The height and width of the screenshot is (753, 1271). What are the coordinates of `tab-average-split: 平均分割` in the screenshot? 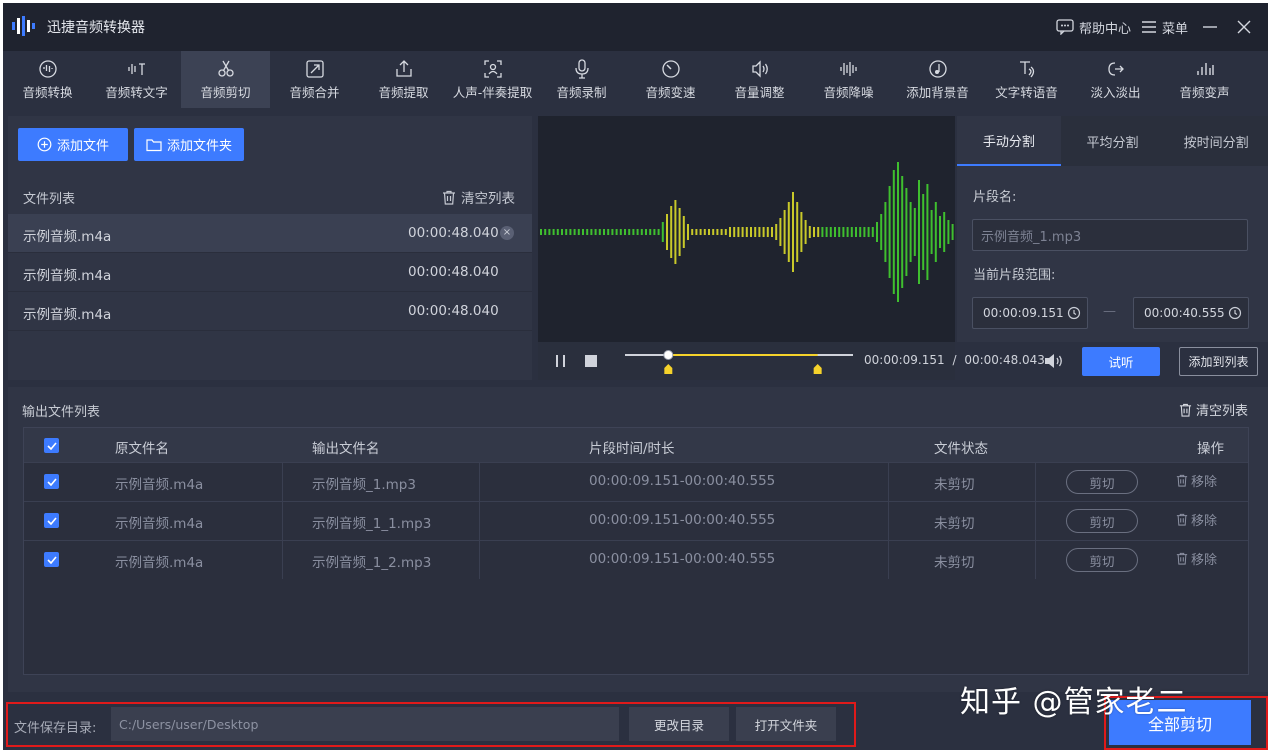 It's located at (1113, 141).